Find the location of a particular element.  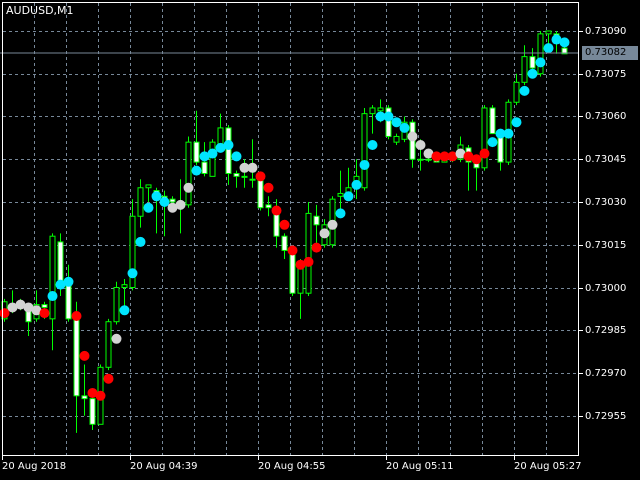

price-tick-label: 0.73075 is located at coordinates (606, 74).